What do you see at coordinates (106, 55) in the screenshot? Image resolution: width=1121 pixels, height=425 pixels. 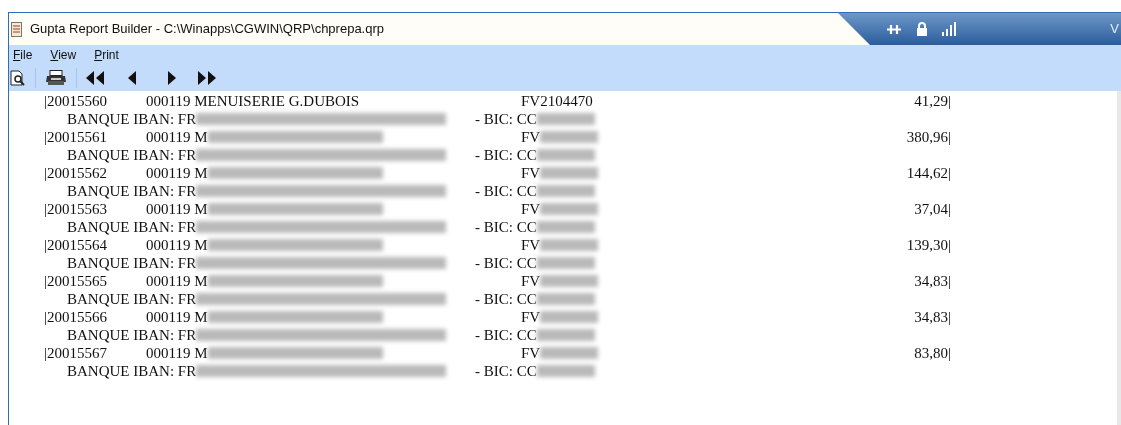 I see `menu-item: Print` at bounding box center [106, 55].